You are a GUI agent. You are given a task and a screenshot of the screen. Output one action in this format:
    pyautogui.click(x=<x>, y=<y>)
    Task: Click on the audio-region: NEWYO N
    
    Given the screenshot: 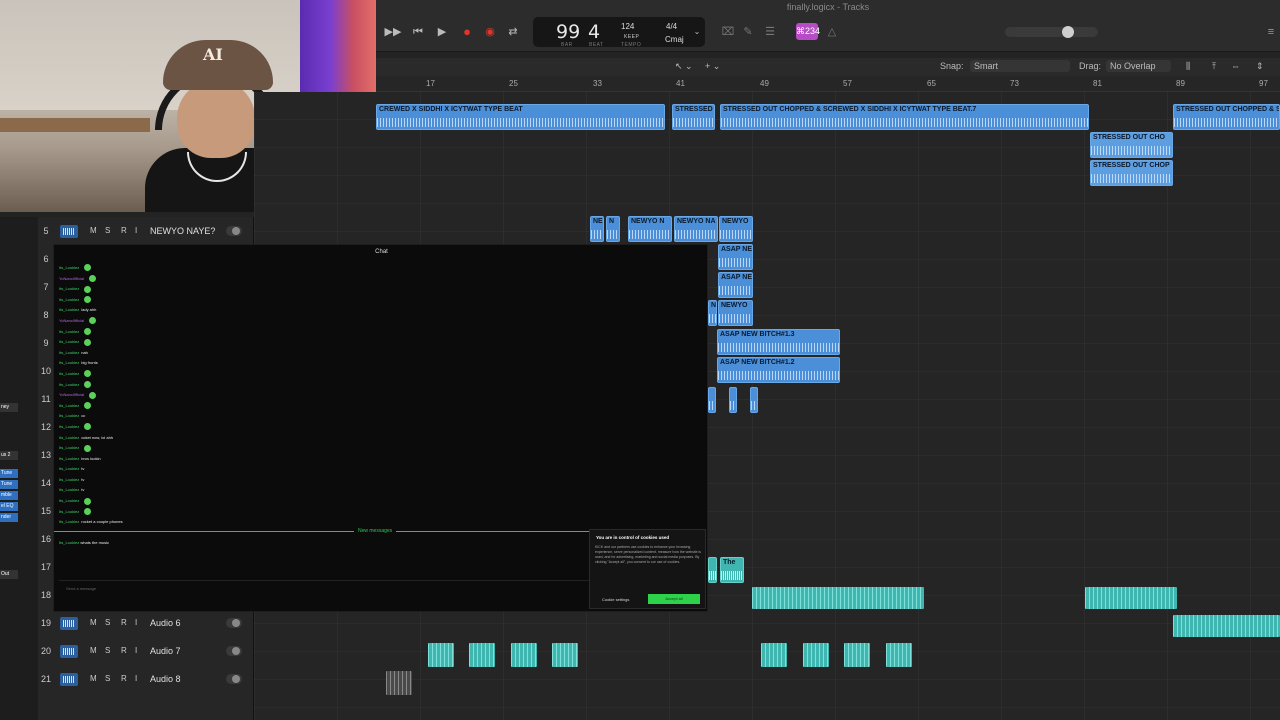 What is the action you would take?
    pyautogui.click(x=650, y=229)
    